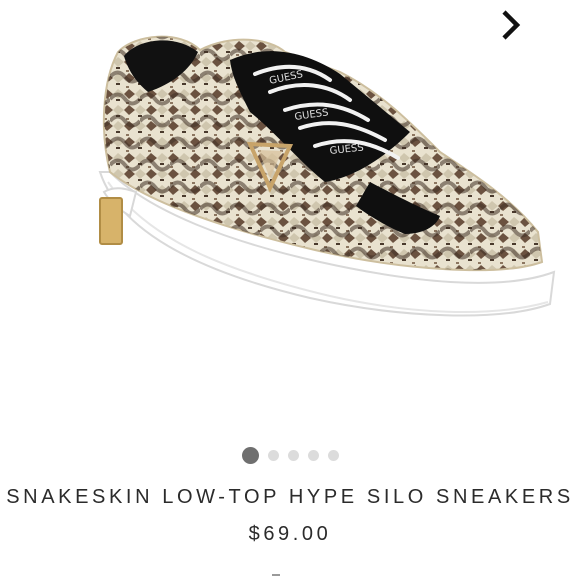 The width and height of the screenshot is (580, 580). Describe the element at coordinates (290, 497) in the screenshot. I see `product-title: SNAKESKIN LOW-TOP HYPE SILO SNEAKERS` at that location.